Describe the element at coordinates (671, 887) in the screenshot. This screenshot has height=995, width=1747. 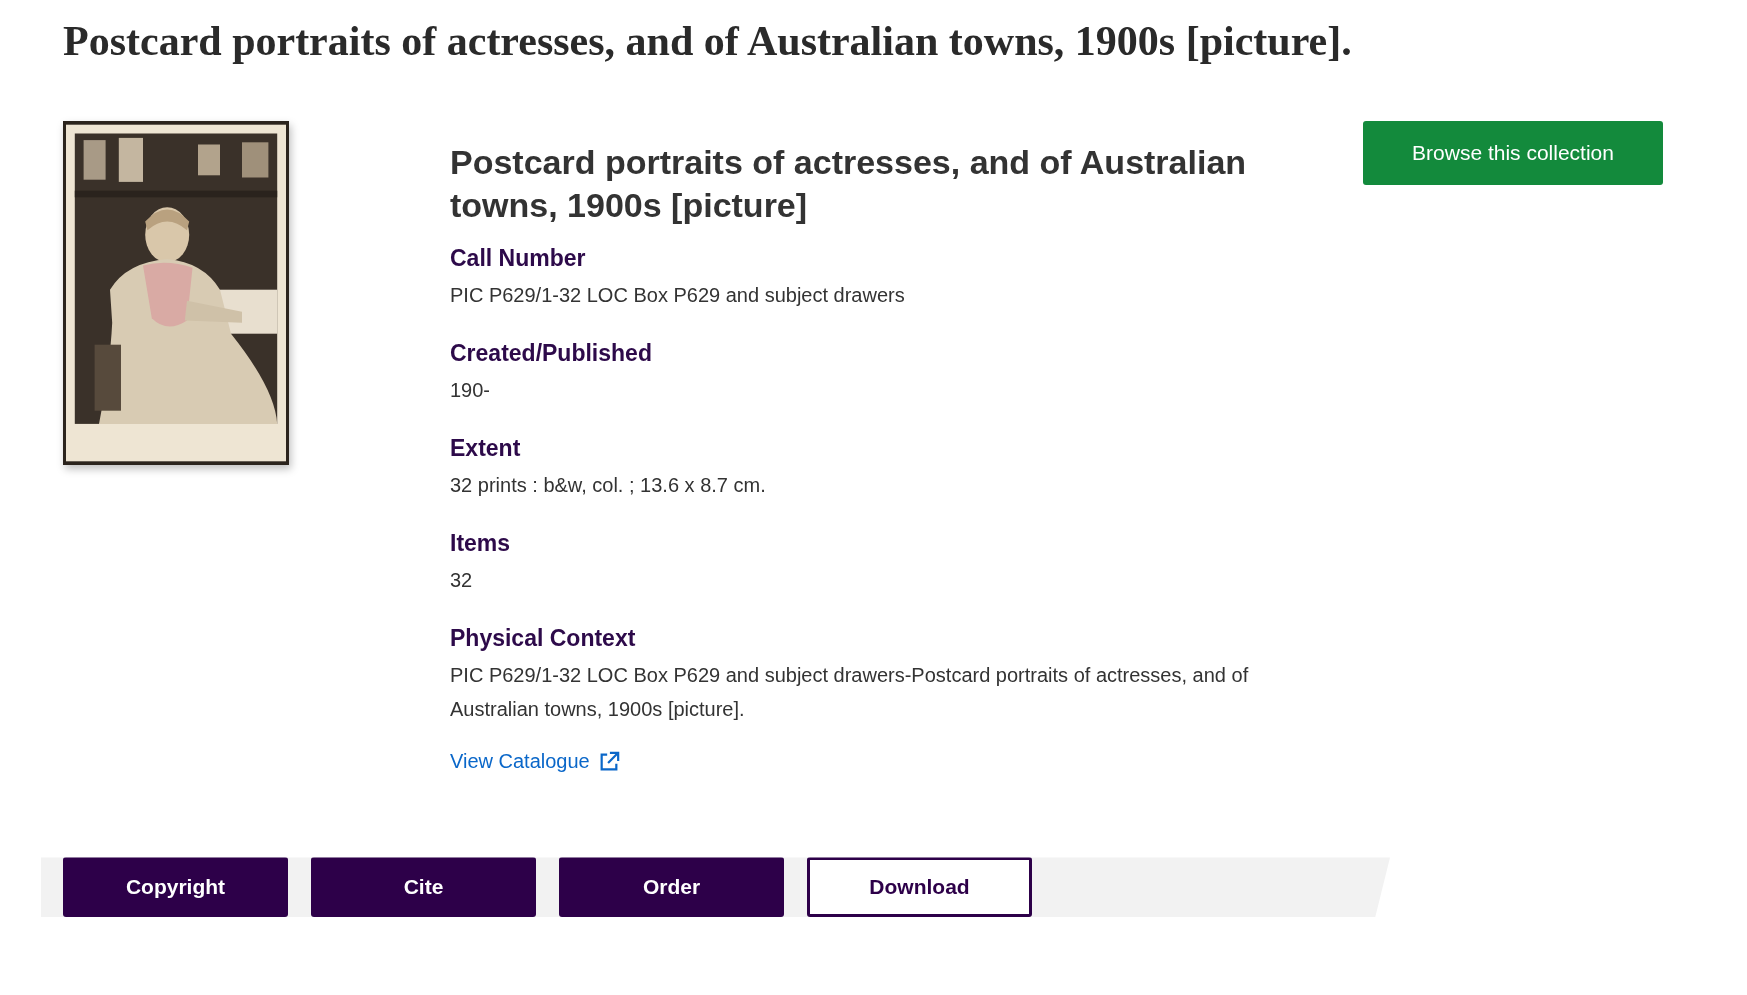
I see `action-button: Order` at that location.